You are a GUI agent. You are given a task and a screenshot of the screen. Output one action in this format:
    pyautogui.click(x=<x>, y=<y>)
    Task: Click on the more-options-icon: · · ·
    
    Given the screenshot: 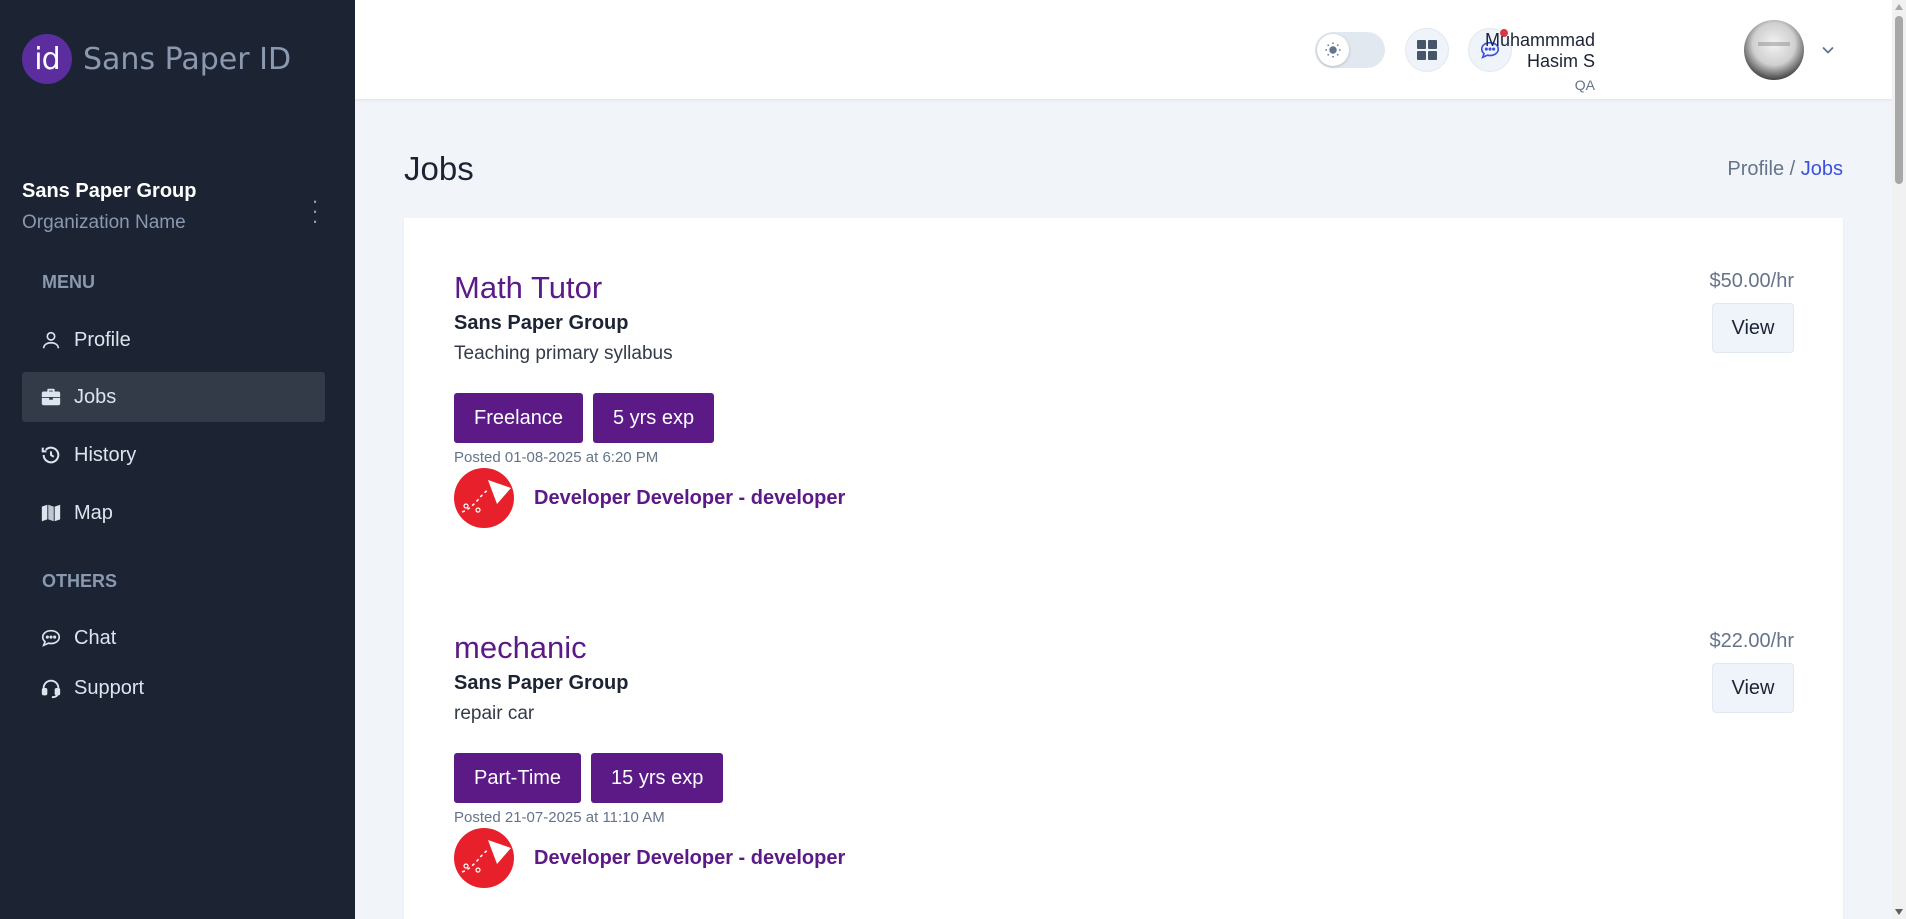 What is the action you would take?
    pyautogui.click(x=315, y=211)
    